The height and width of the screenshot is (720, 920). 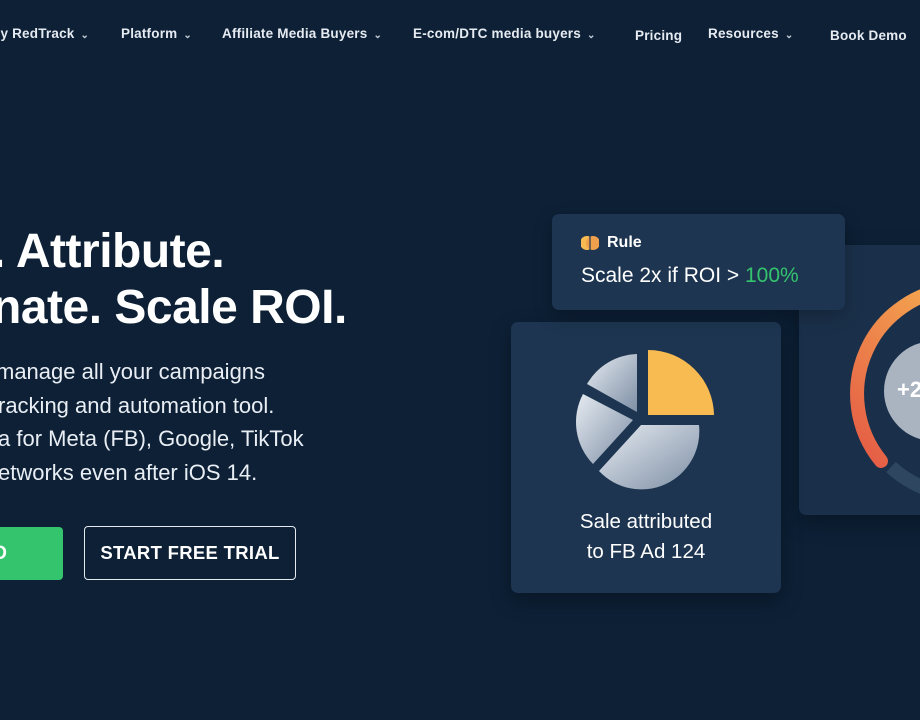 What do you see at coordinates (590, 243) in the screenshot?
I see `brain-icon` at bounding box center [590, 243].